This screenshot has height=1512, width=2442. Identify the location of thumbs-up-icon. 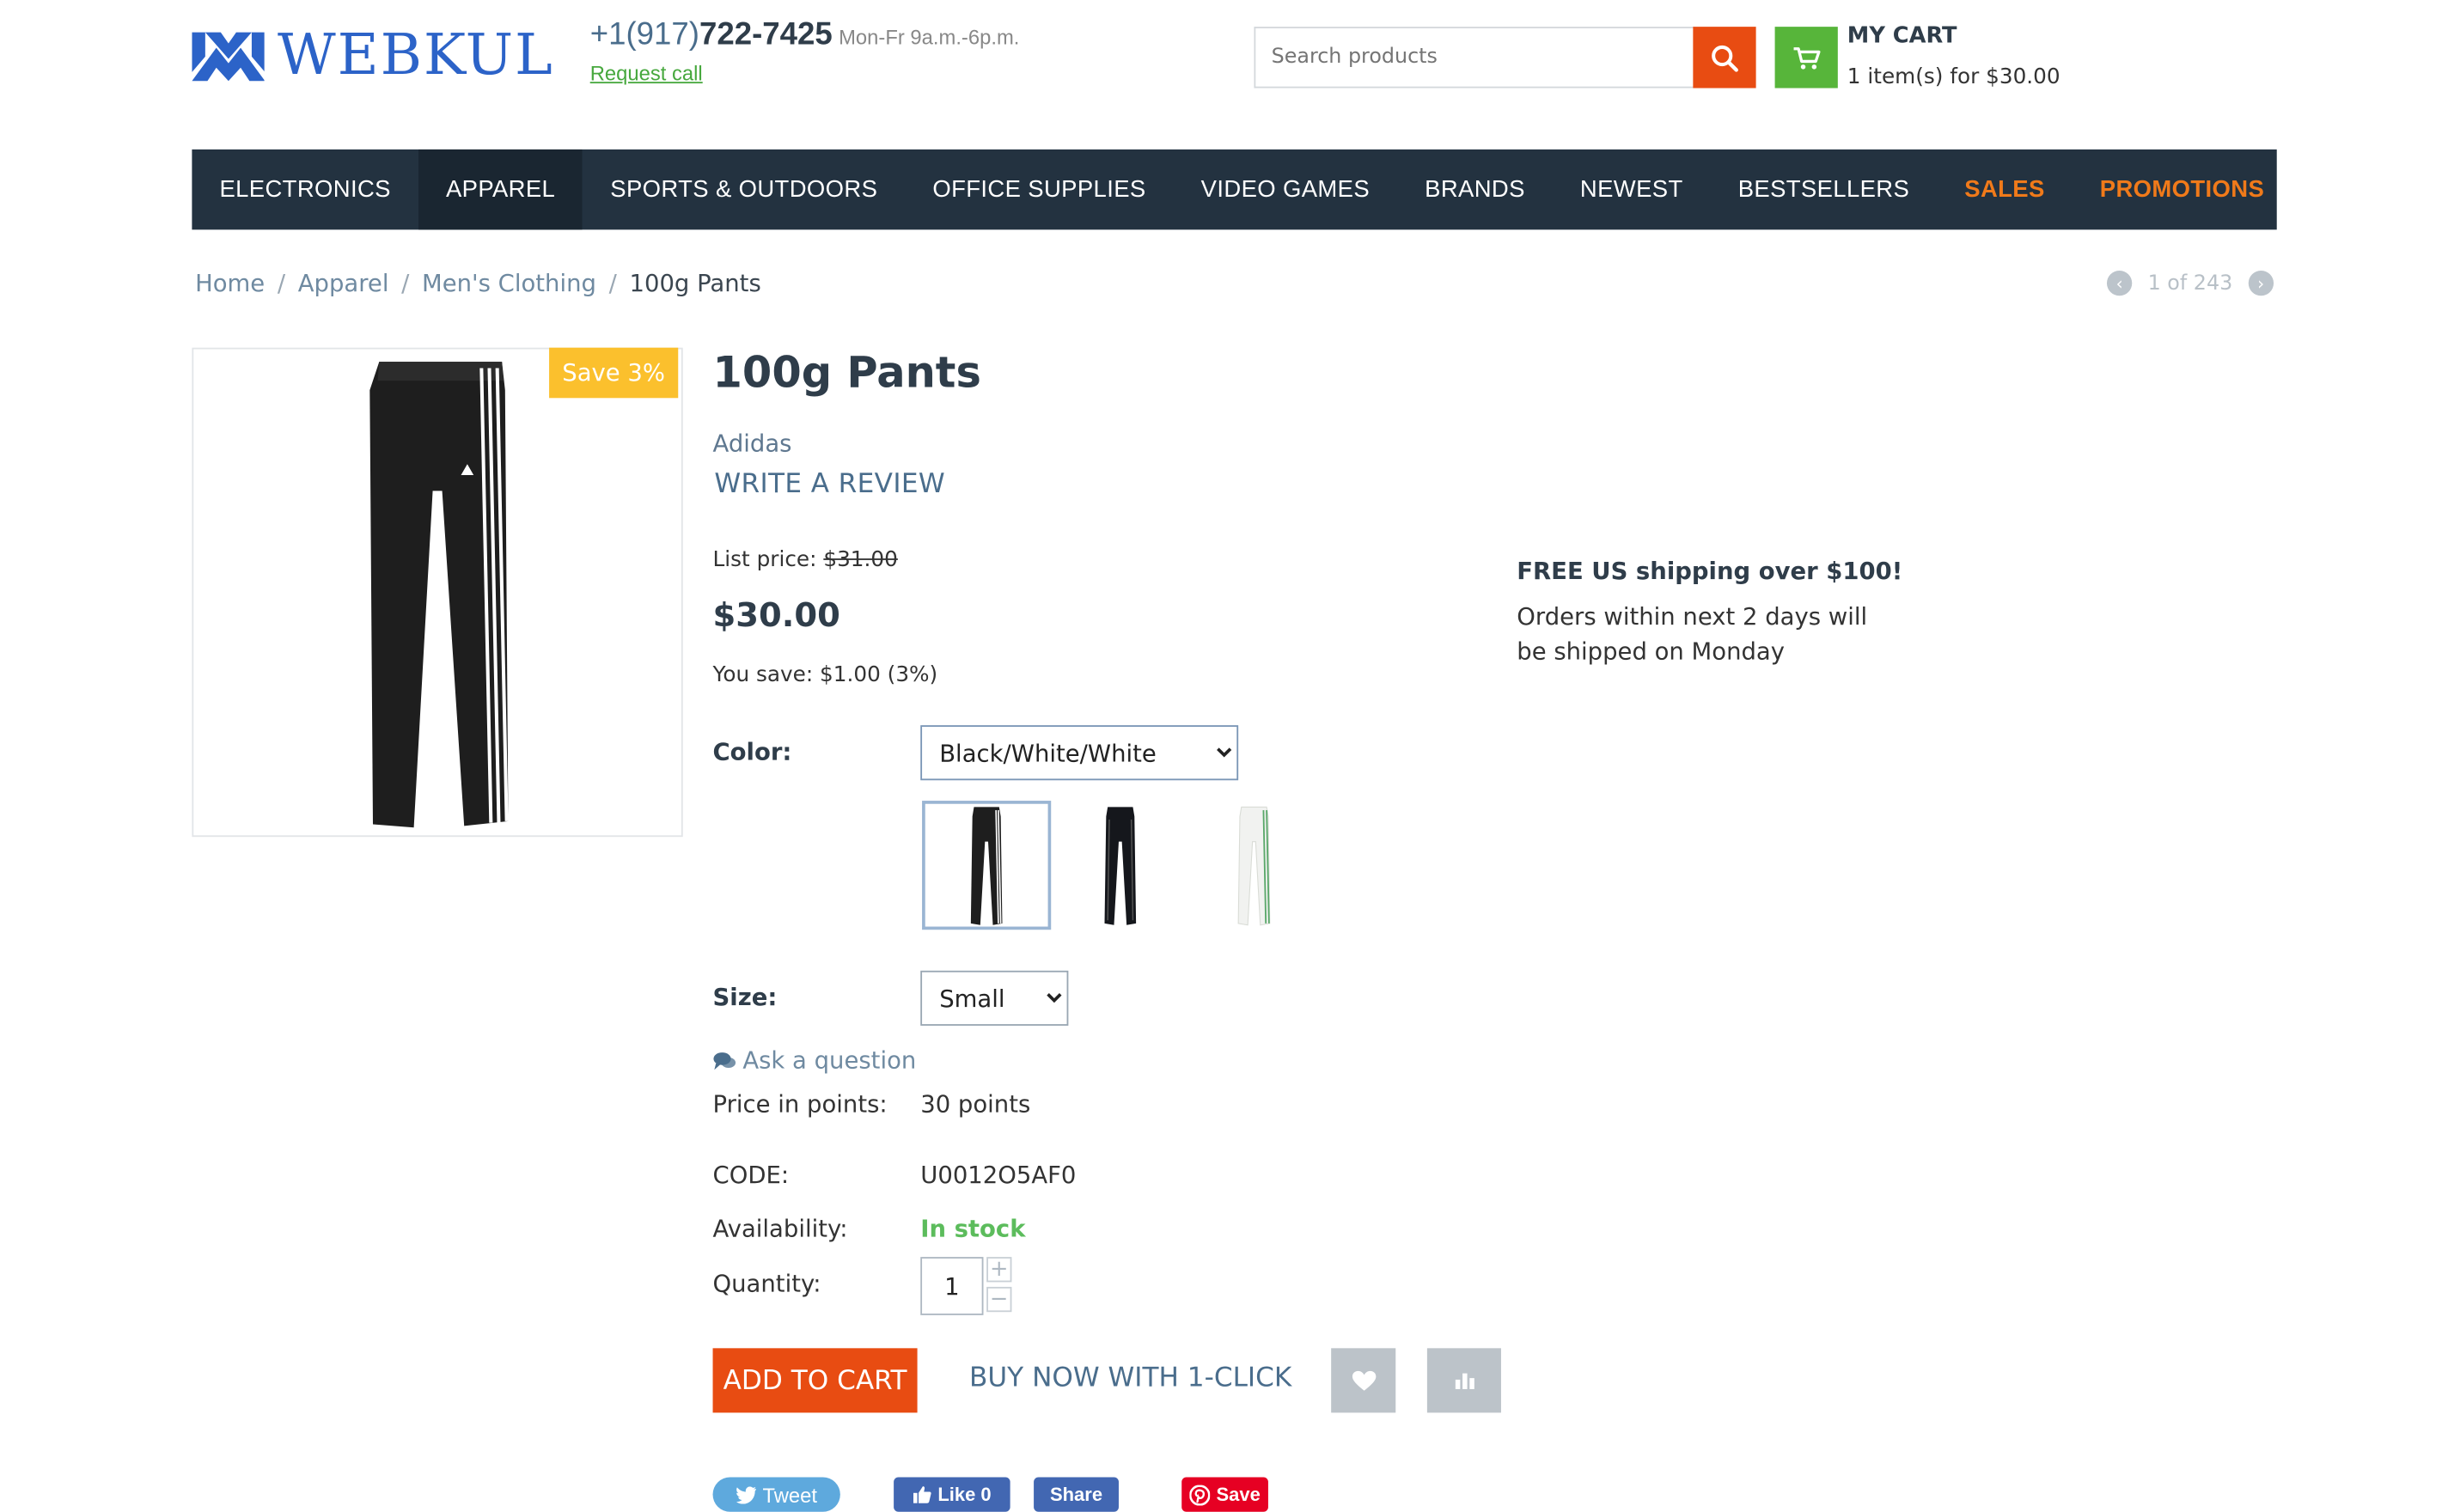
(922, 1494).